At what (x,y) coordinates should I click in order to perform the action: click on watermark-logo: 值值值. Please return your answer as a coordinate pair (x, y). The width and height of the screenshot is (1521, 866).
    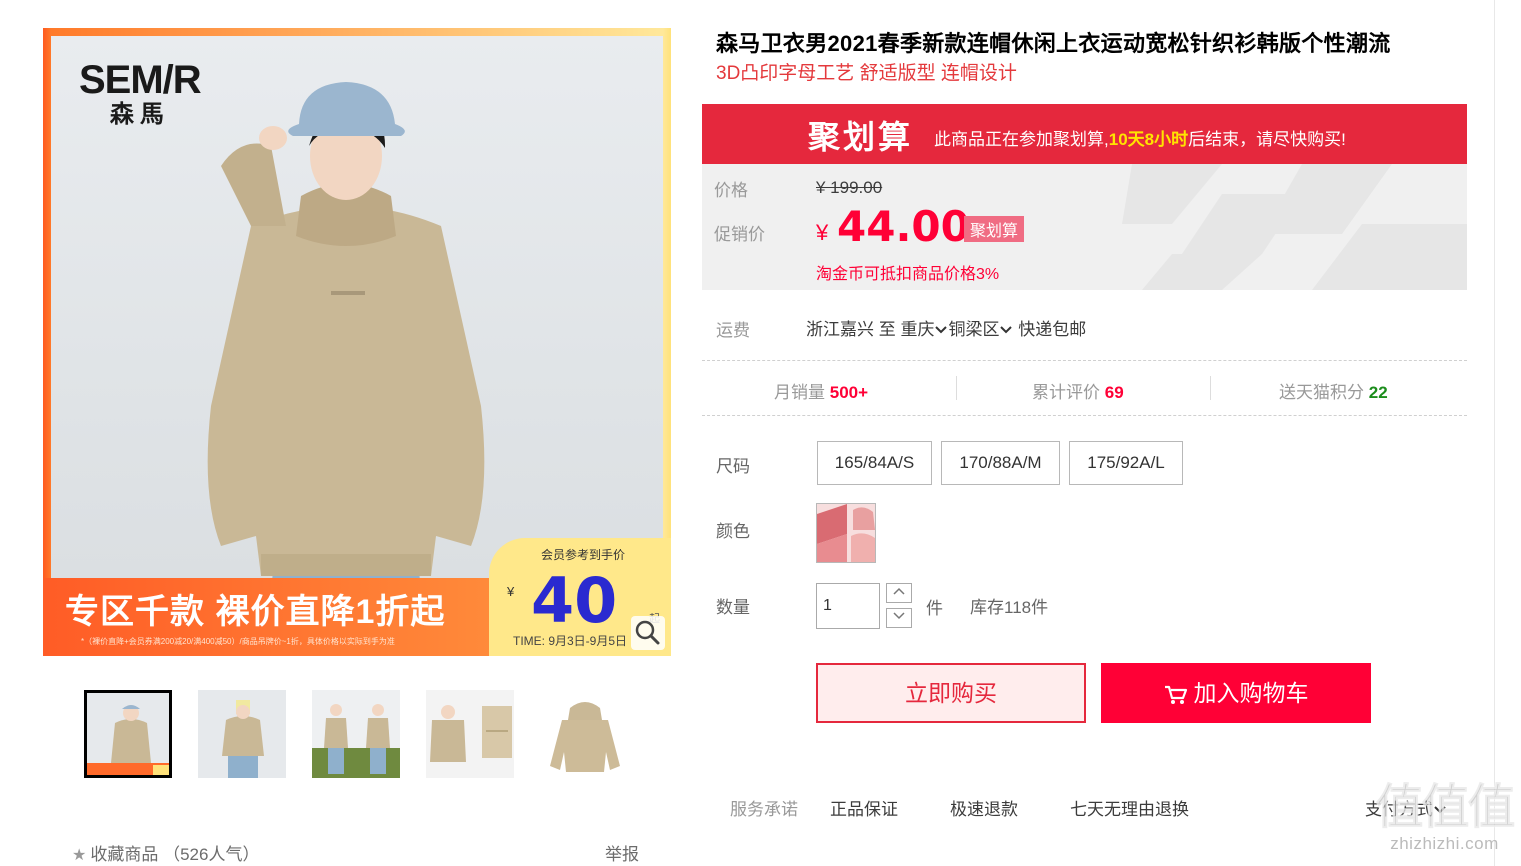
    Looking at the image, I should click on (1445, 807).